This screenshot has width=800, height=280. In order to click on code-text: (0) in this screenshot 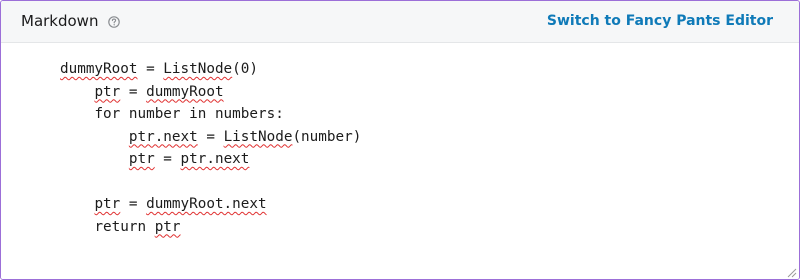, I will do `click(245, 69)`.